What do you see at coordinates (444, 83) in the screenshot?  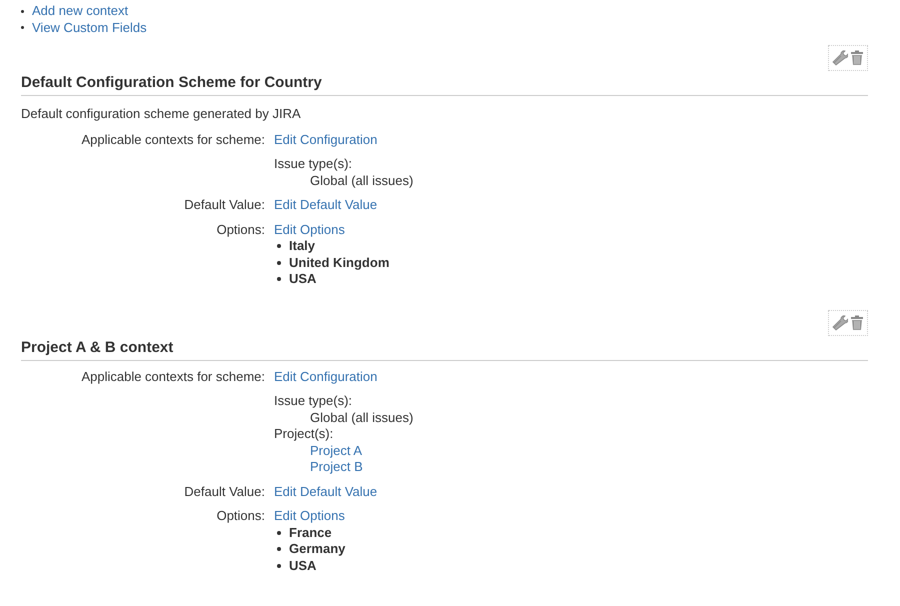 I see `section-heading: Default Configuration Scheme for Country` at bounding box center [444, 83].